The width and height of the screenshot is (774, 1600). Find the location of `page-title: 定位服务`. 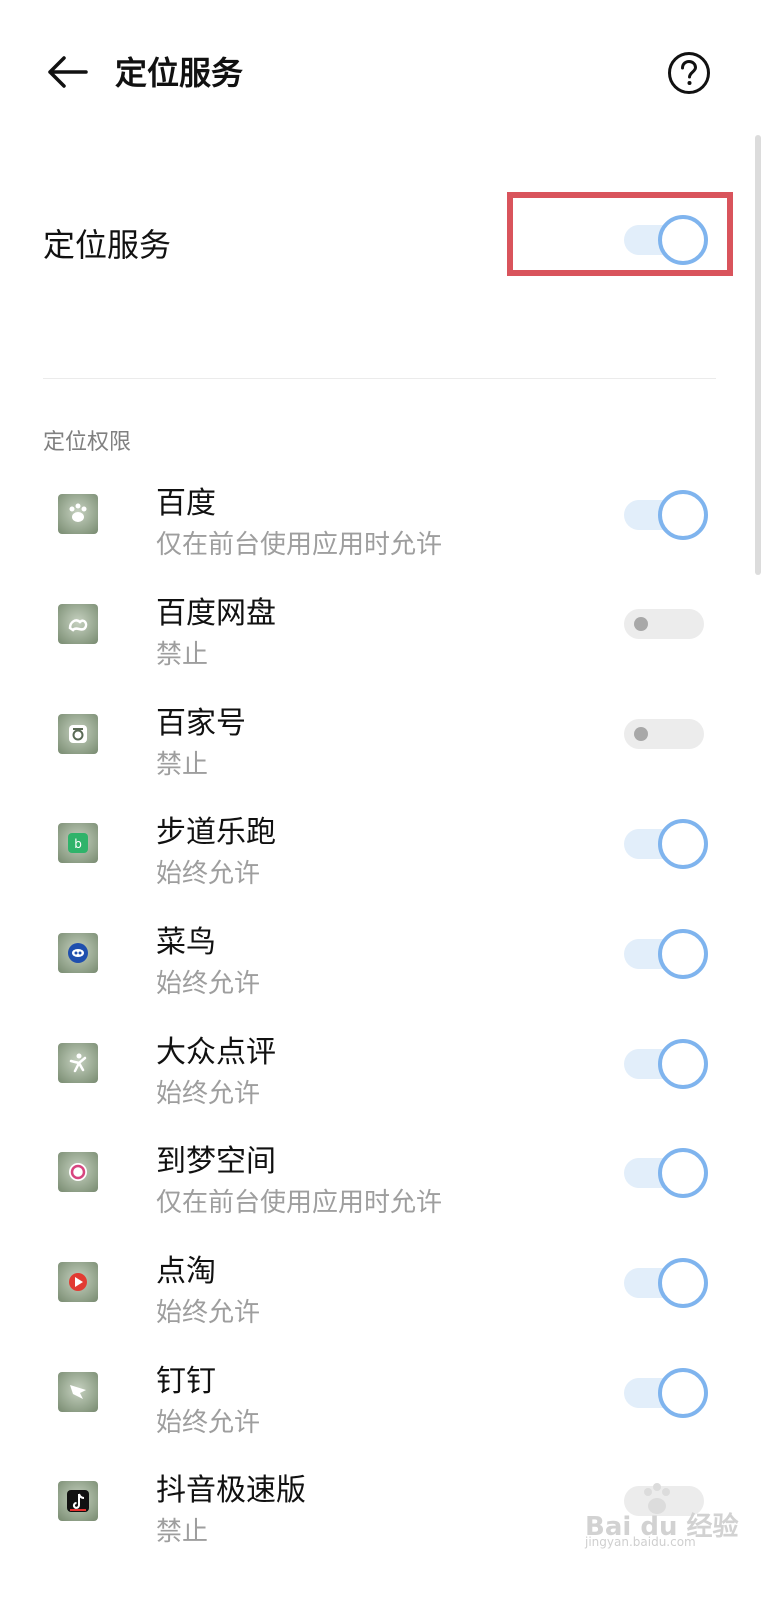

page-title: 定位服务 is located at coordinates (179, 73).